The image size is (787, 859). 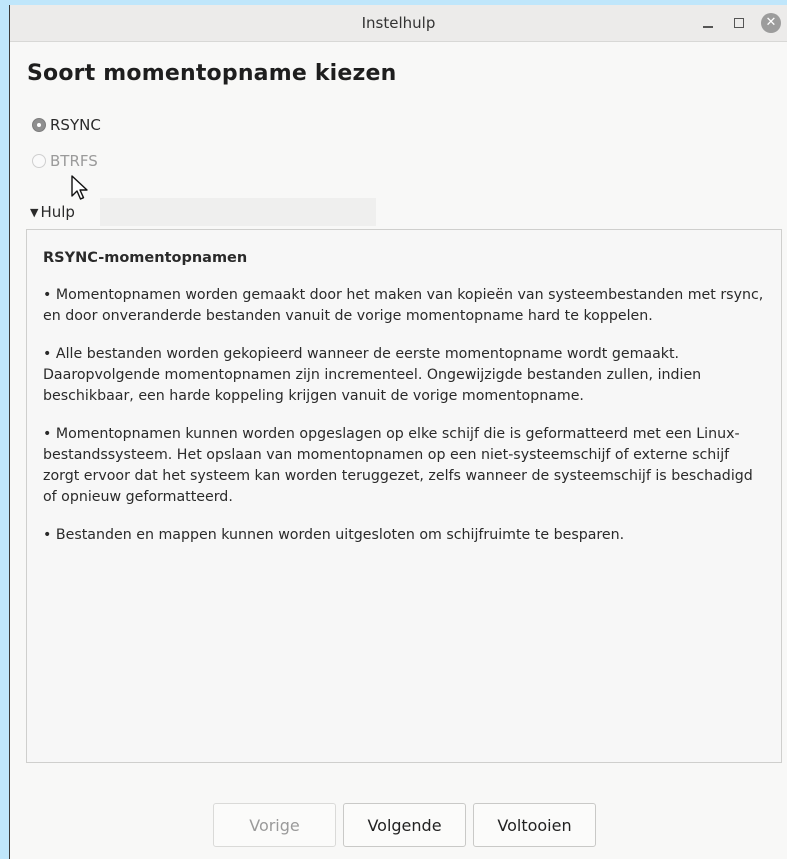 What do you see at coordinates (708, 23) in the screenshot?
I see `minimize-button` at bounding box center [708, 23].